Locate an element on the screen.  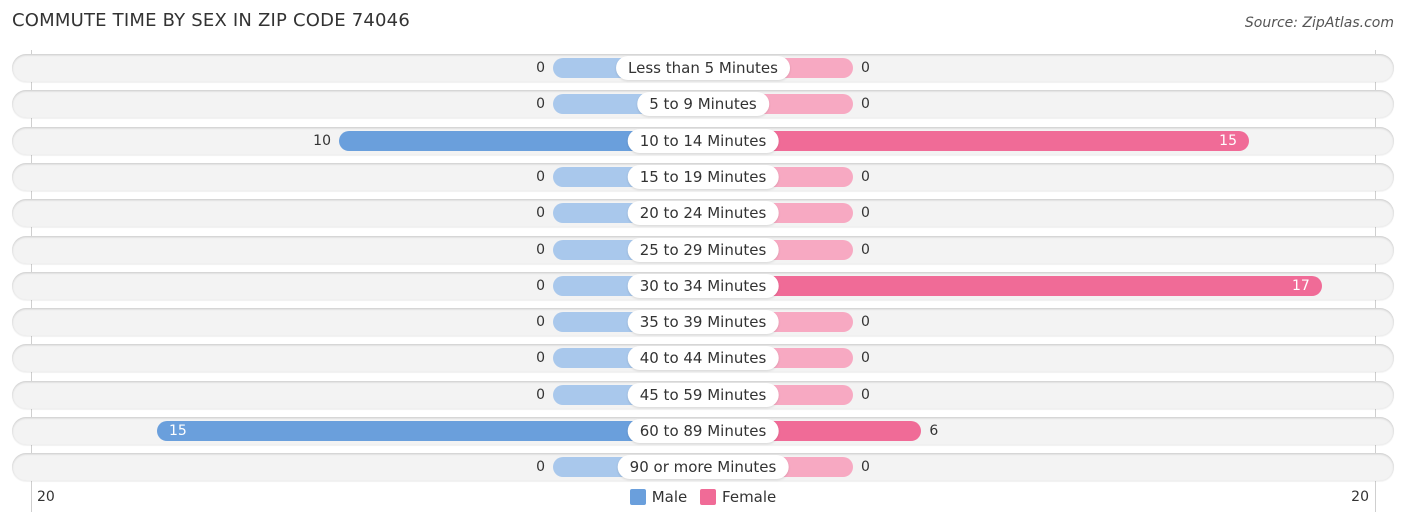
category-label: 90 or more Minutes is located at coordinates (703, 467).